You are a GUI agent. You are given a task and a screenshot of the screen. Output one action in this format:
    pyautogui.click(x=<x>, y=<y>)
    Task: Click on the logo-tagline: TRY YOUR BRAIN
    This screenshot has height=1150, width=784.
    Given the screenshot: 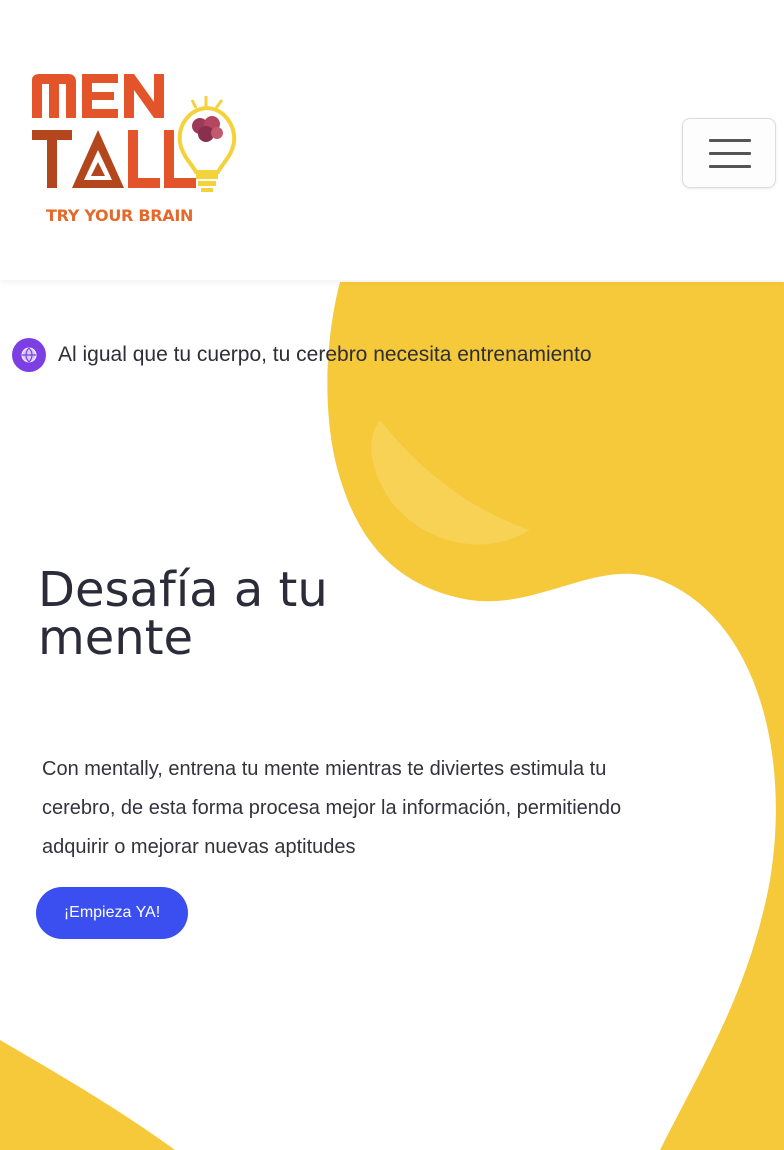 What is the action you would take?
    pyautogui.click(x=120, y=215)
    